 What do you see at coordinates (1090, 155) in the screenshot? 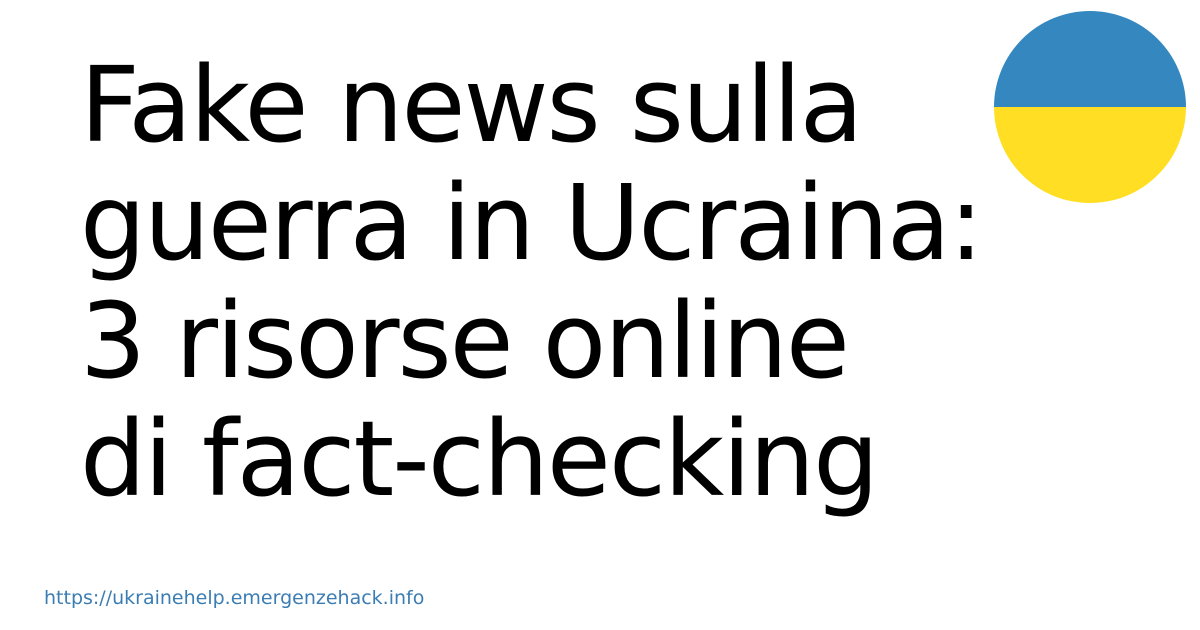
I see `flag-bottom-stripe` at bounding box center [1090, 155].